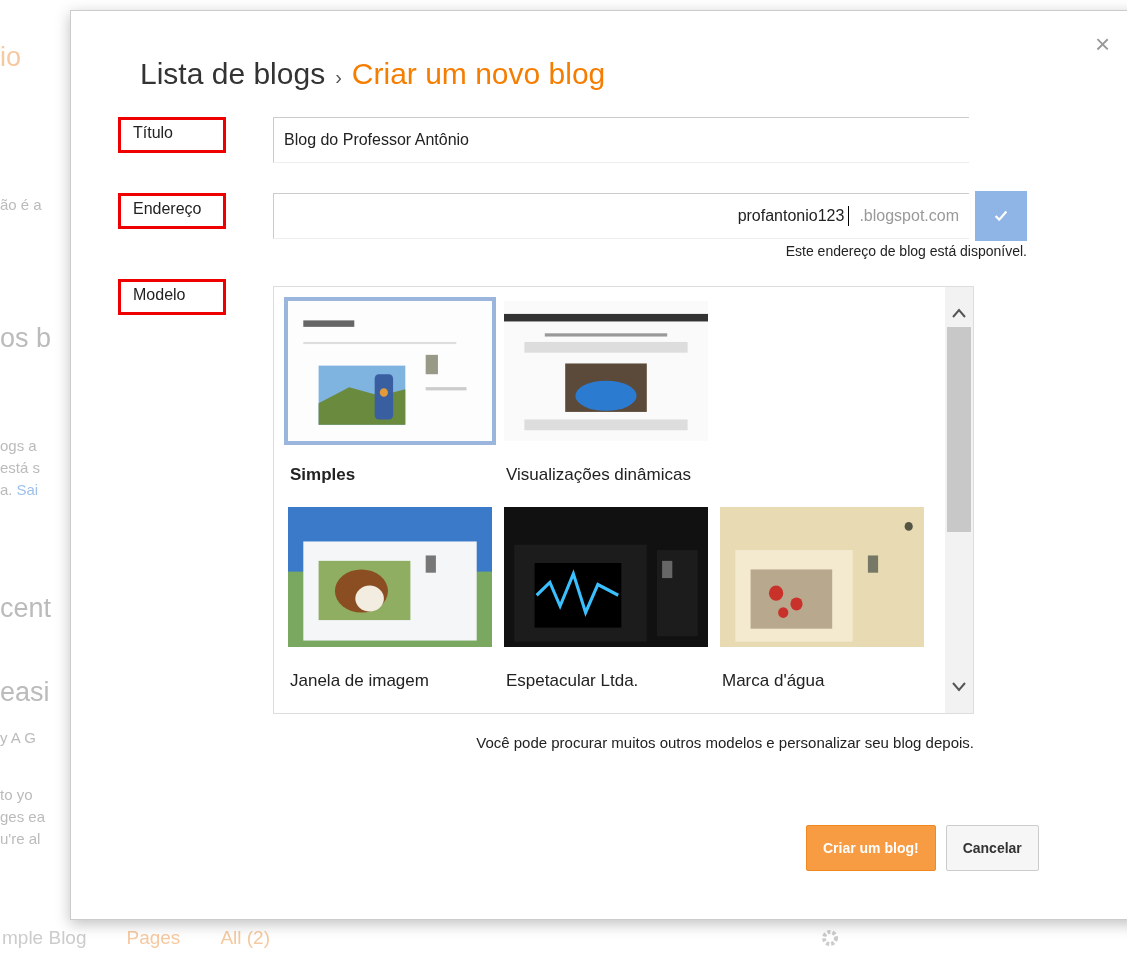  What do you see at coordinates (478, 74) in the screenshot?
I see `page-title: Criar um novo blog` at bounding box center [478, 74].